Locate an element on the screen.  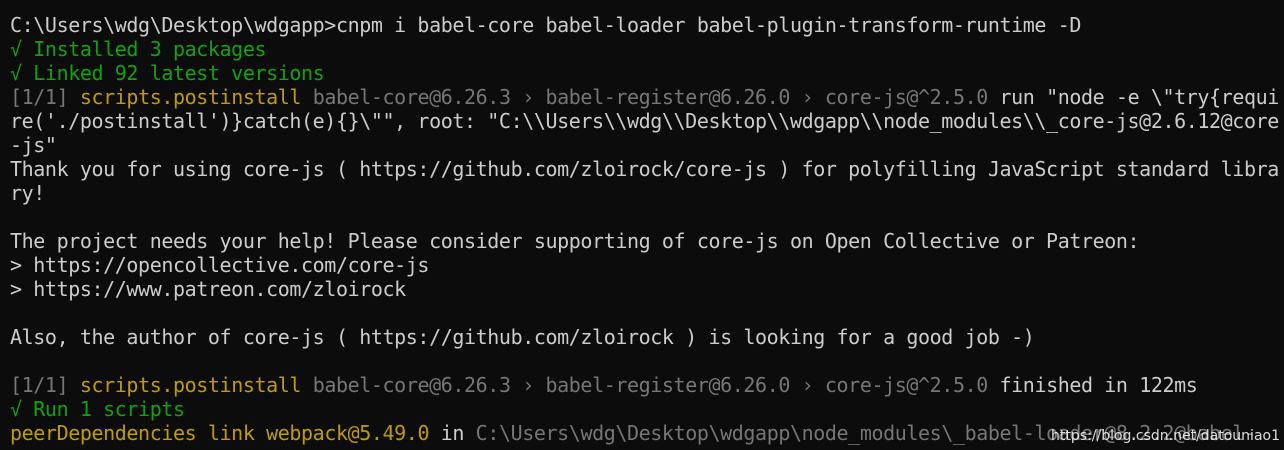
terminal-text-segment: peerDependencies link is located at coordinates (138, 433).